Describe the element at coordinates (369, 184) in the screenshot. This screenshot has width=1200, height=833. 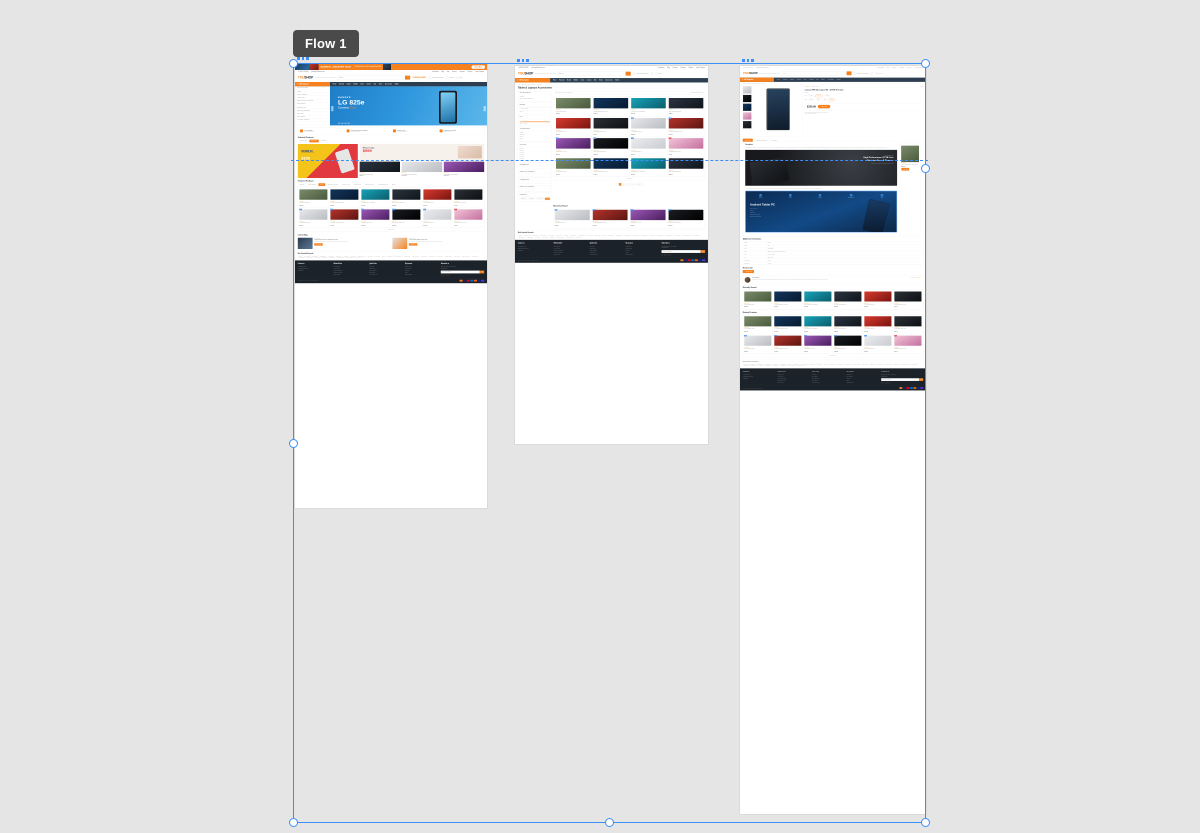
I see `tab-storage: Storage Devices` at that location.